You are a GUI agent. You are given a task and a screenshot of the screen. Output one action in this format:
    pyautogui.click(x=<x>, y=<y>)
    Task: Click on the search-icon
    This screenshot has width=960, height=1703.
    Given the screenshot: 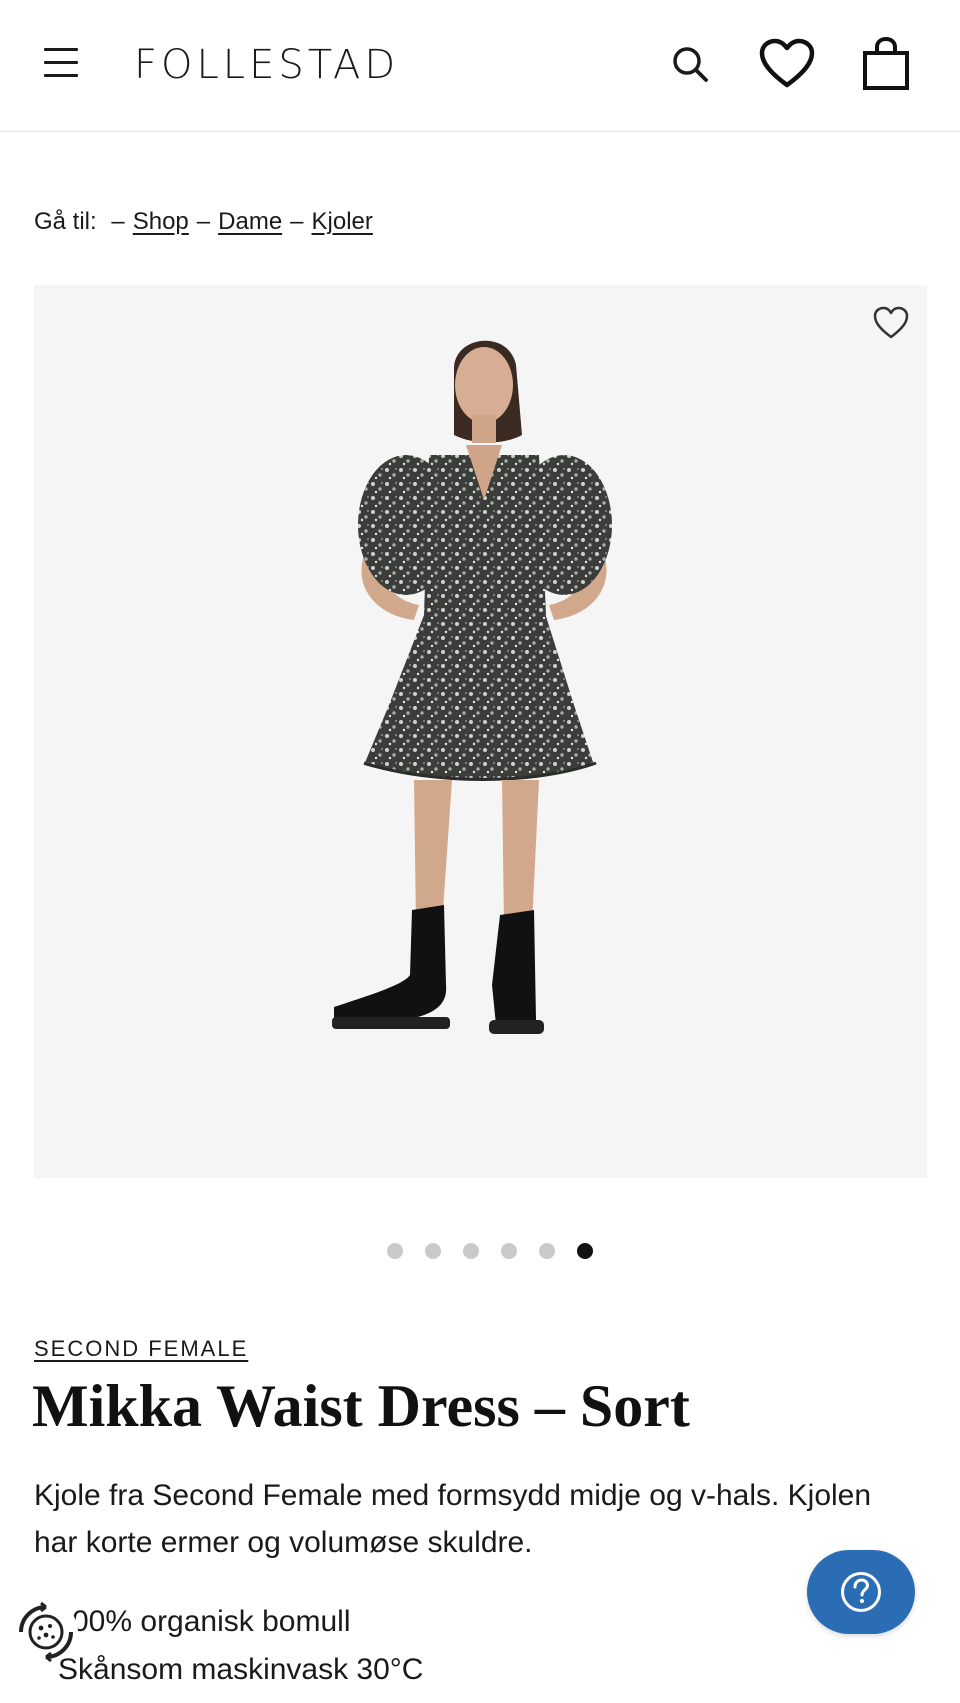 What is the action you would take?
    pyautogui.click(x=690, y=64)
    